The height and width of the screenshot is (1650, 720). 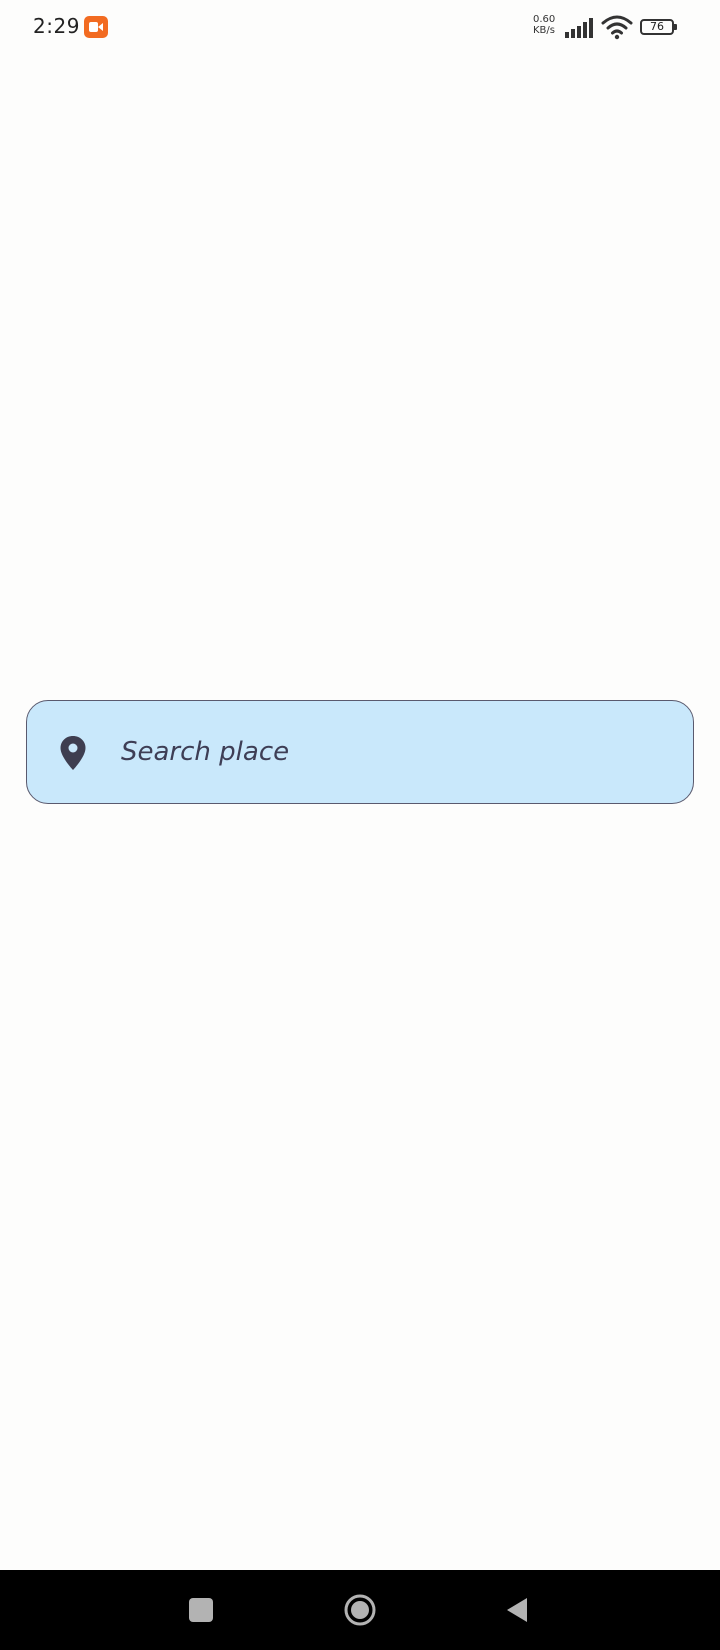 I want to click on home-icon, so click(x=360, y=1610).